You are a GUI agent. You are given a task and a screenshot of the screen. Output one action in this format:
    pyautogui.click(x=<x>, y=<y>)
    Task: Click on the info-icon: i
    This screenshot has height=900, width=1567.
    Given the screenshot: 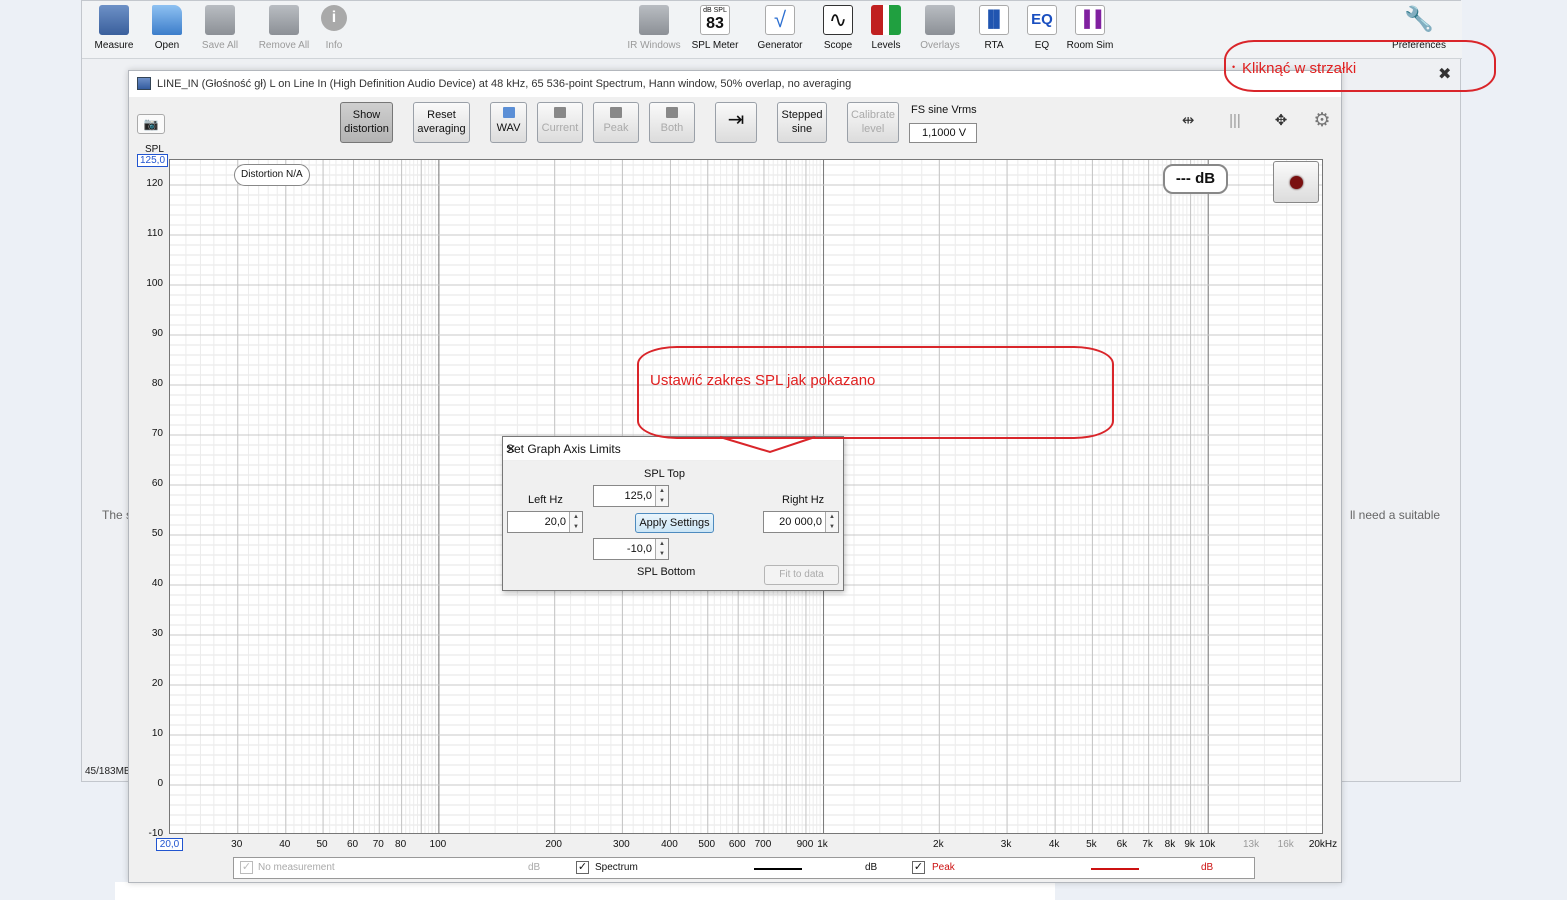 What is the action you would take?
    pyautogui.click(x=334, y=18)
    